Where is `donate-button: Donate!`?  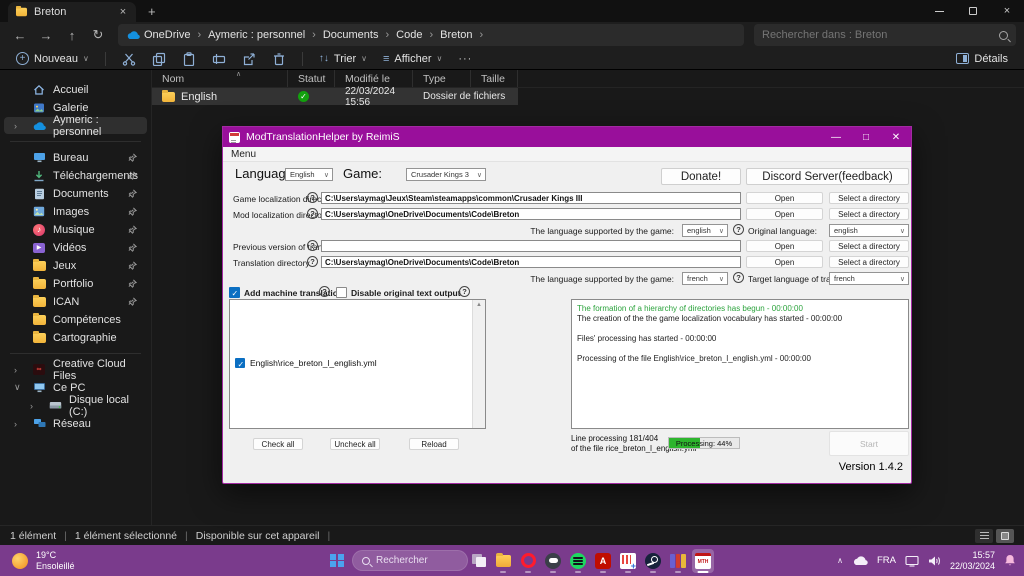
donate-button: Donate! is located at coordinates (701, 176).